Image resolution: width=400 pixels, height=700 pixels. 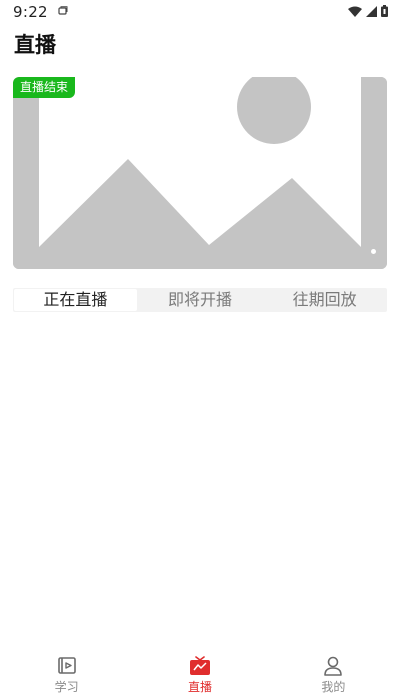 I want to click on nav-item-live: 直播, so click(x=199, y=674).